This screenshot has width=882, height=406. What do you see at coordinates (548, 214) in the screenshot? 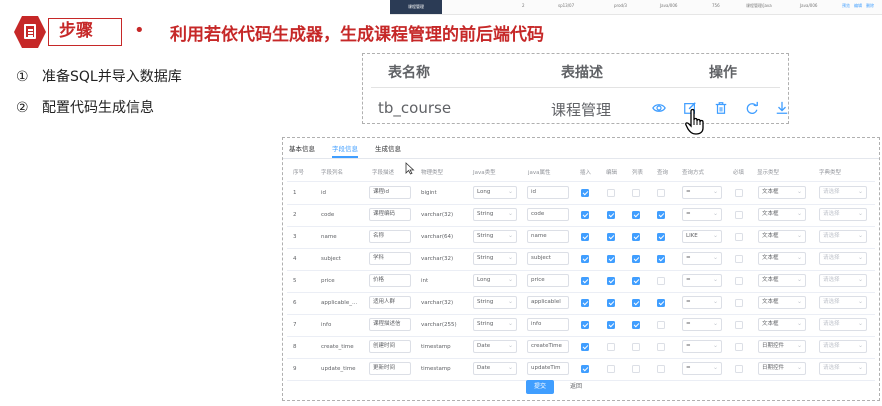
I see `java-prop-input: code` at bounding box center [548, 214].